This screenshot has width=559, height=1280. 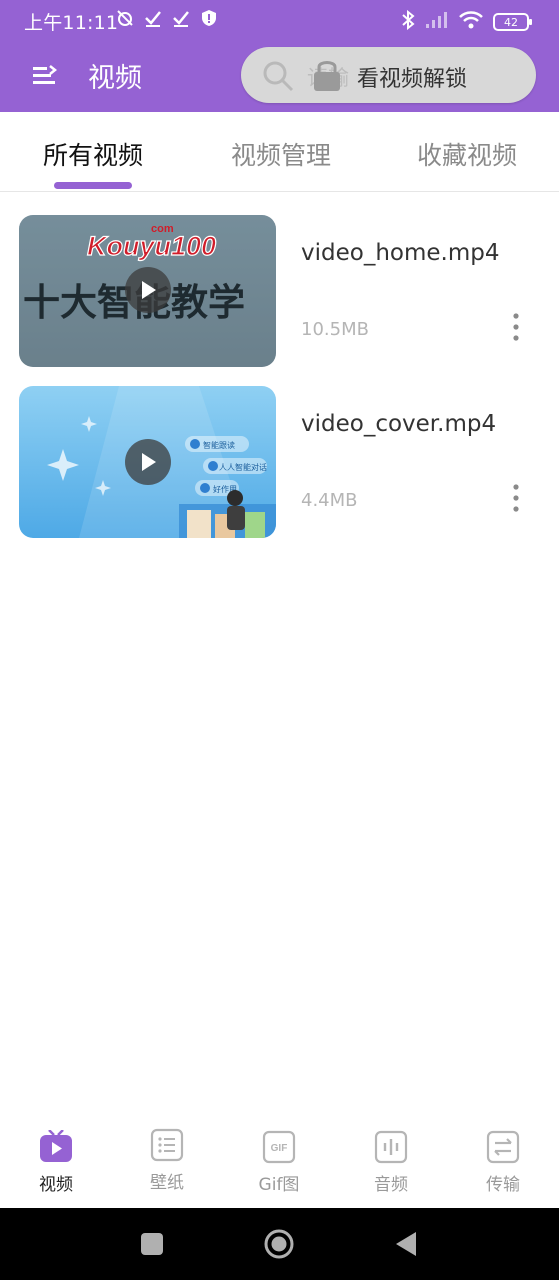 I want to click on svg-text: GIF, so click(x=279, y=1148).